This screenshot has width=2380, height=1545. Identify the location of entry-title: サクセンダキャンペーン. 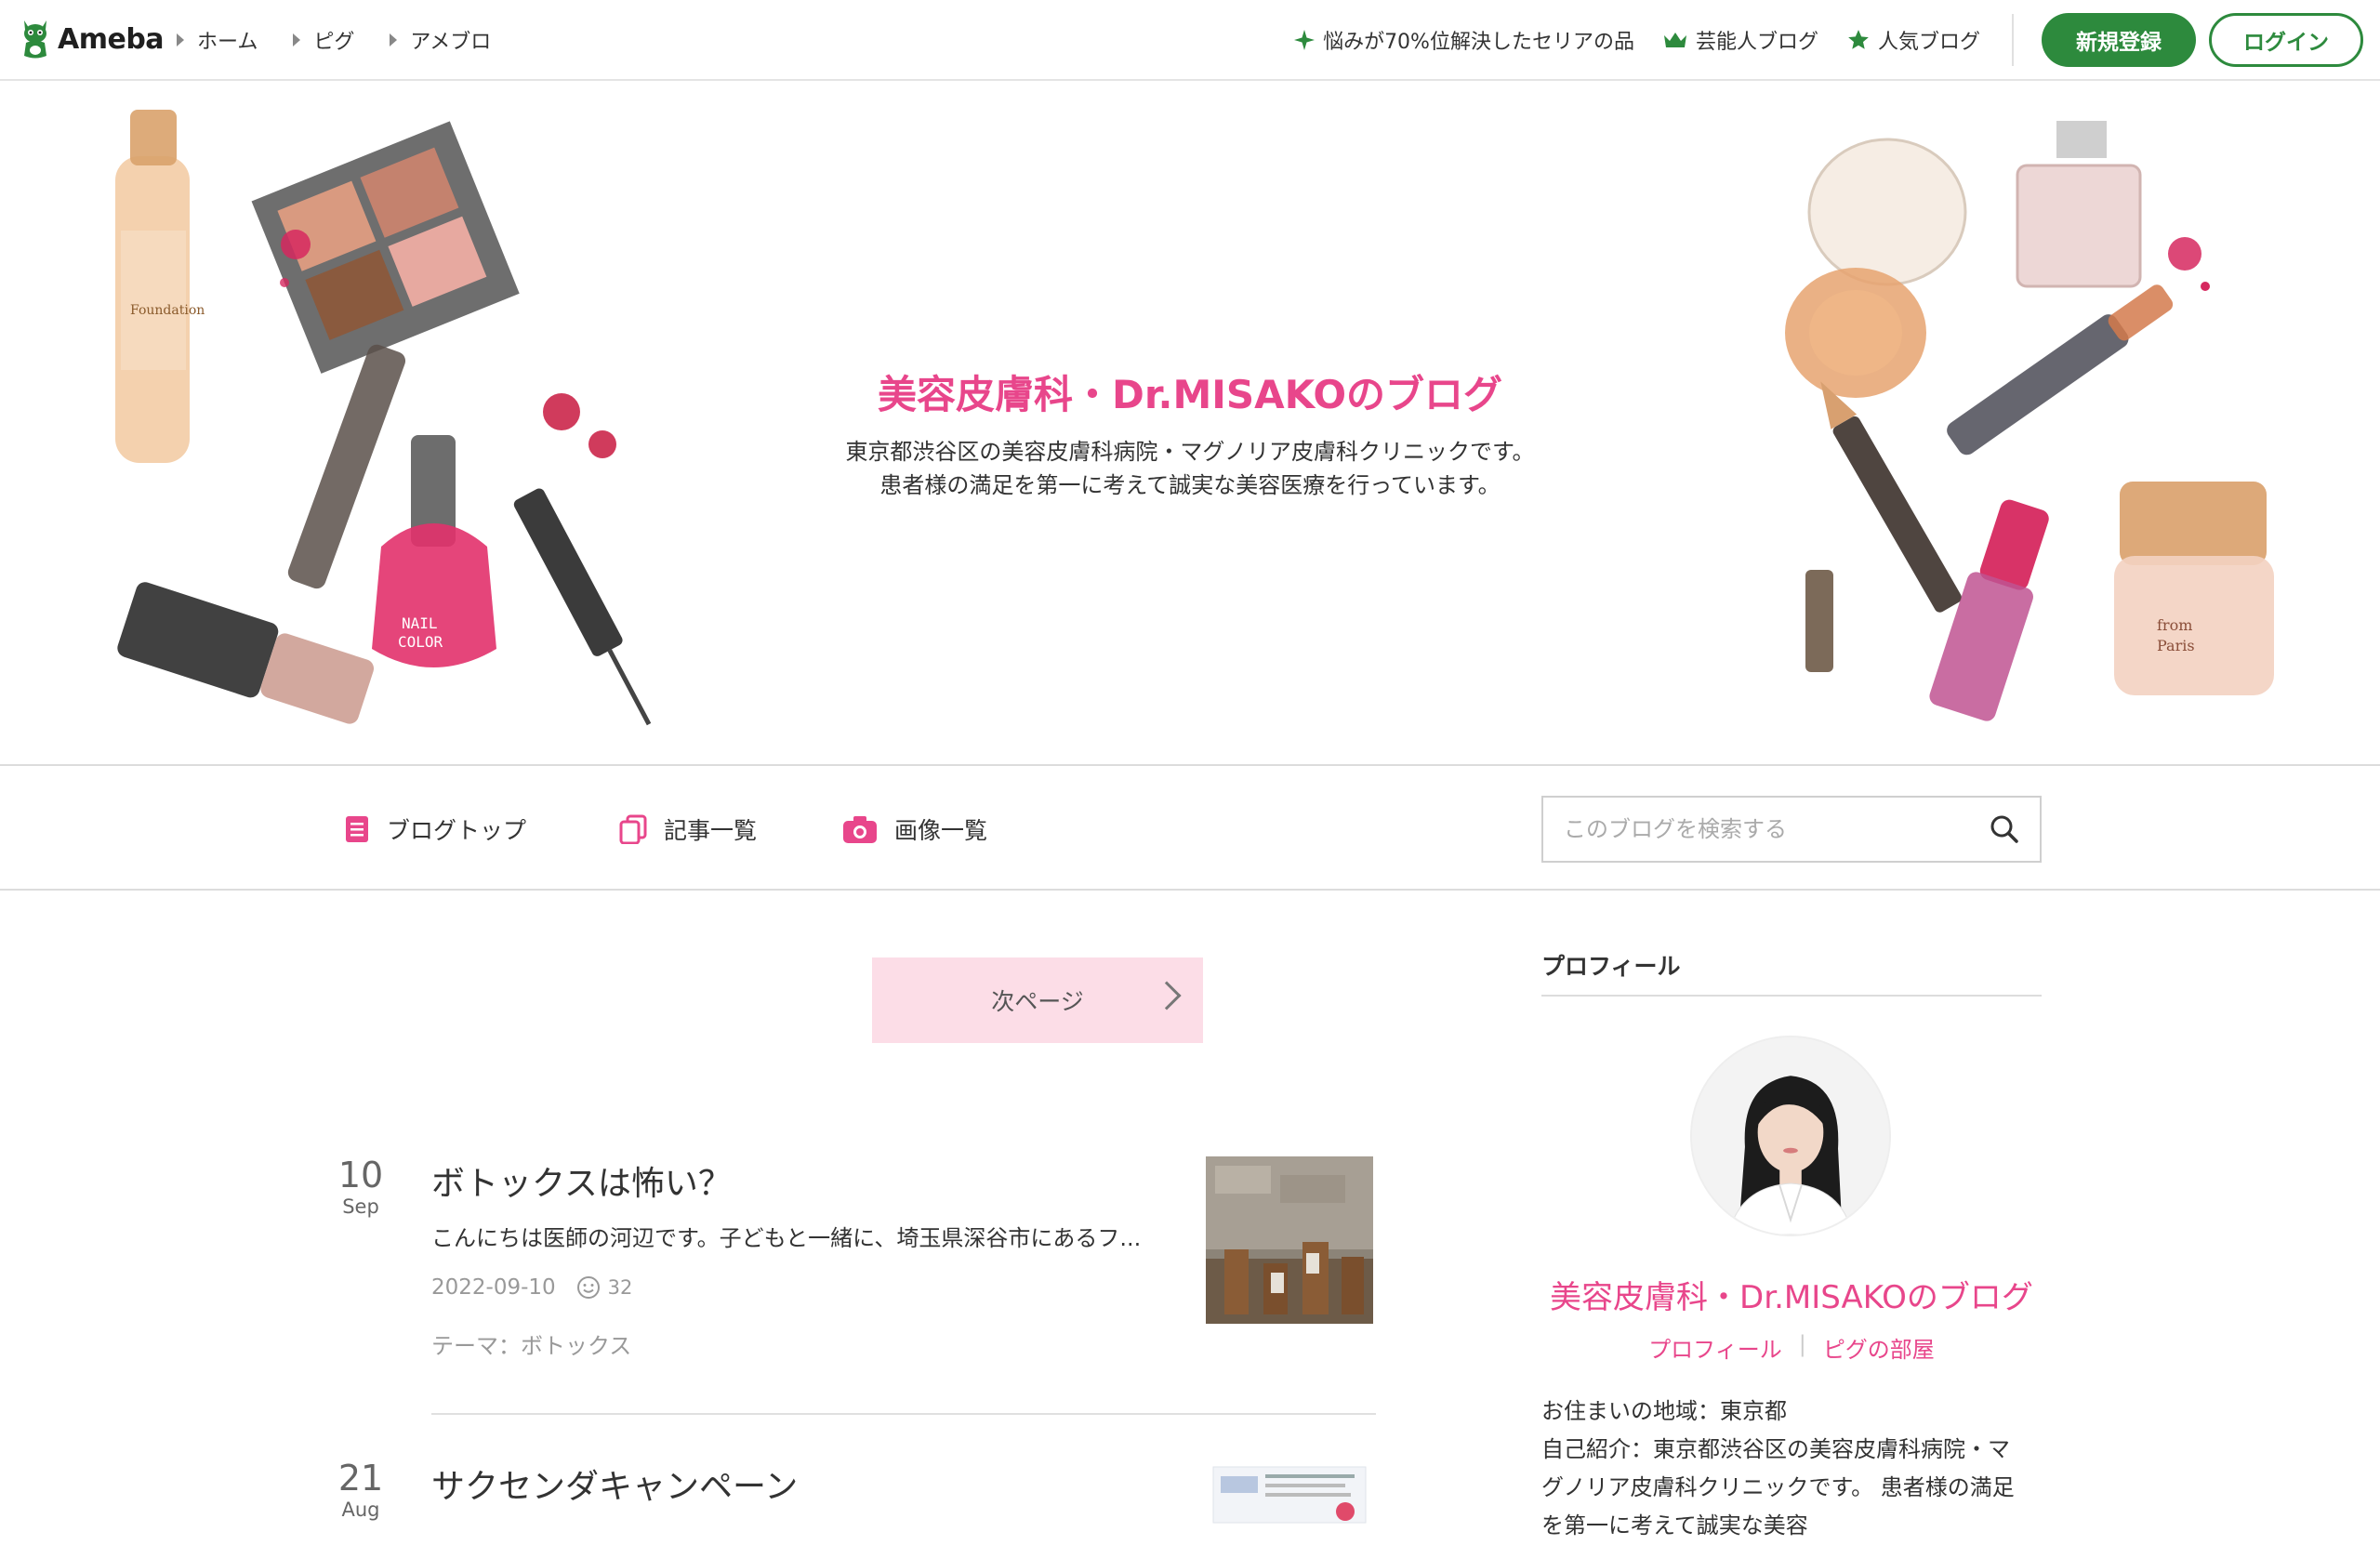
(614, 1483).